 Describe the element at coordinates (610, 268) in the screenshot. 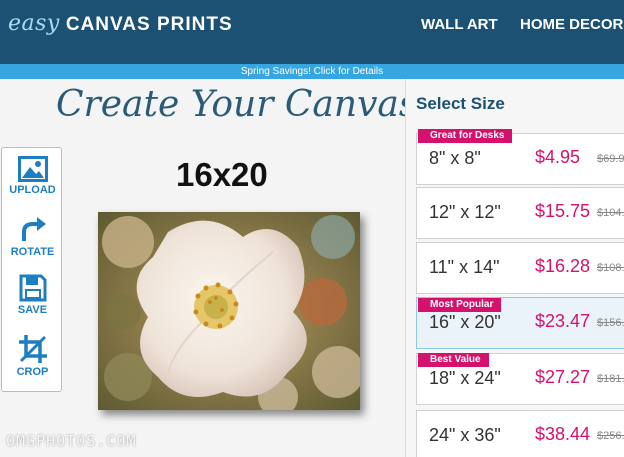

I see `size-old-price: $108.` at that location.